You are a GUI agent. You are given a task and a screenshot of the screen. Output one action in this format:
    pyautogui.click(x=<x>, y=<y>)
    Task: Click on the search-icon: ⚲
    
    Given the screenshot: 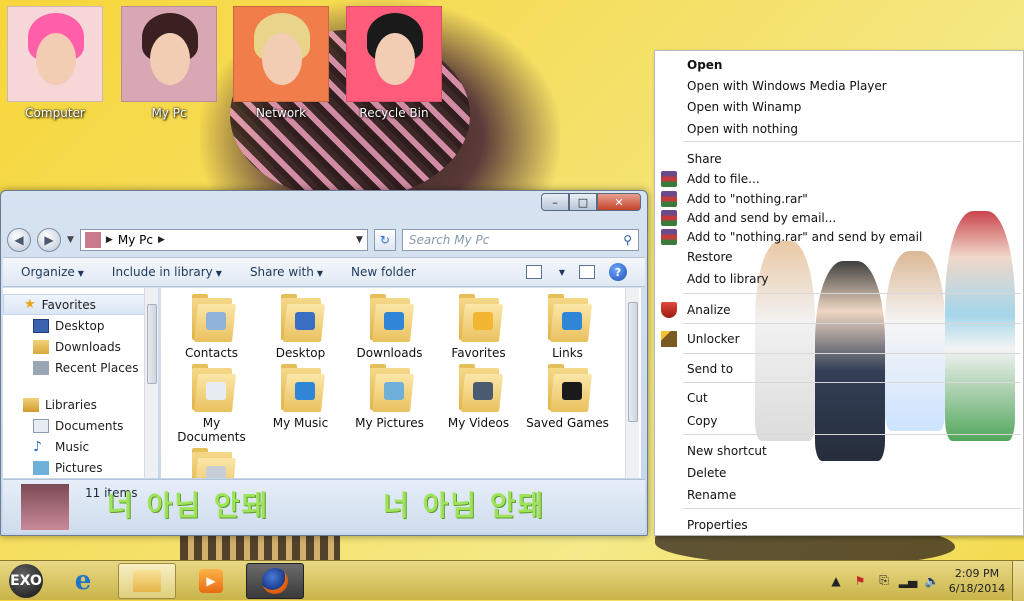 What is the action you would take?
    pyautogui.click(x=627, y=240)
    